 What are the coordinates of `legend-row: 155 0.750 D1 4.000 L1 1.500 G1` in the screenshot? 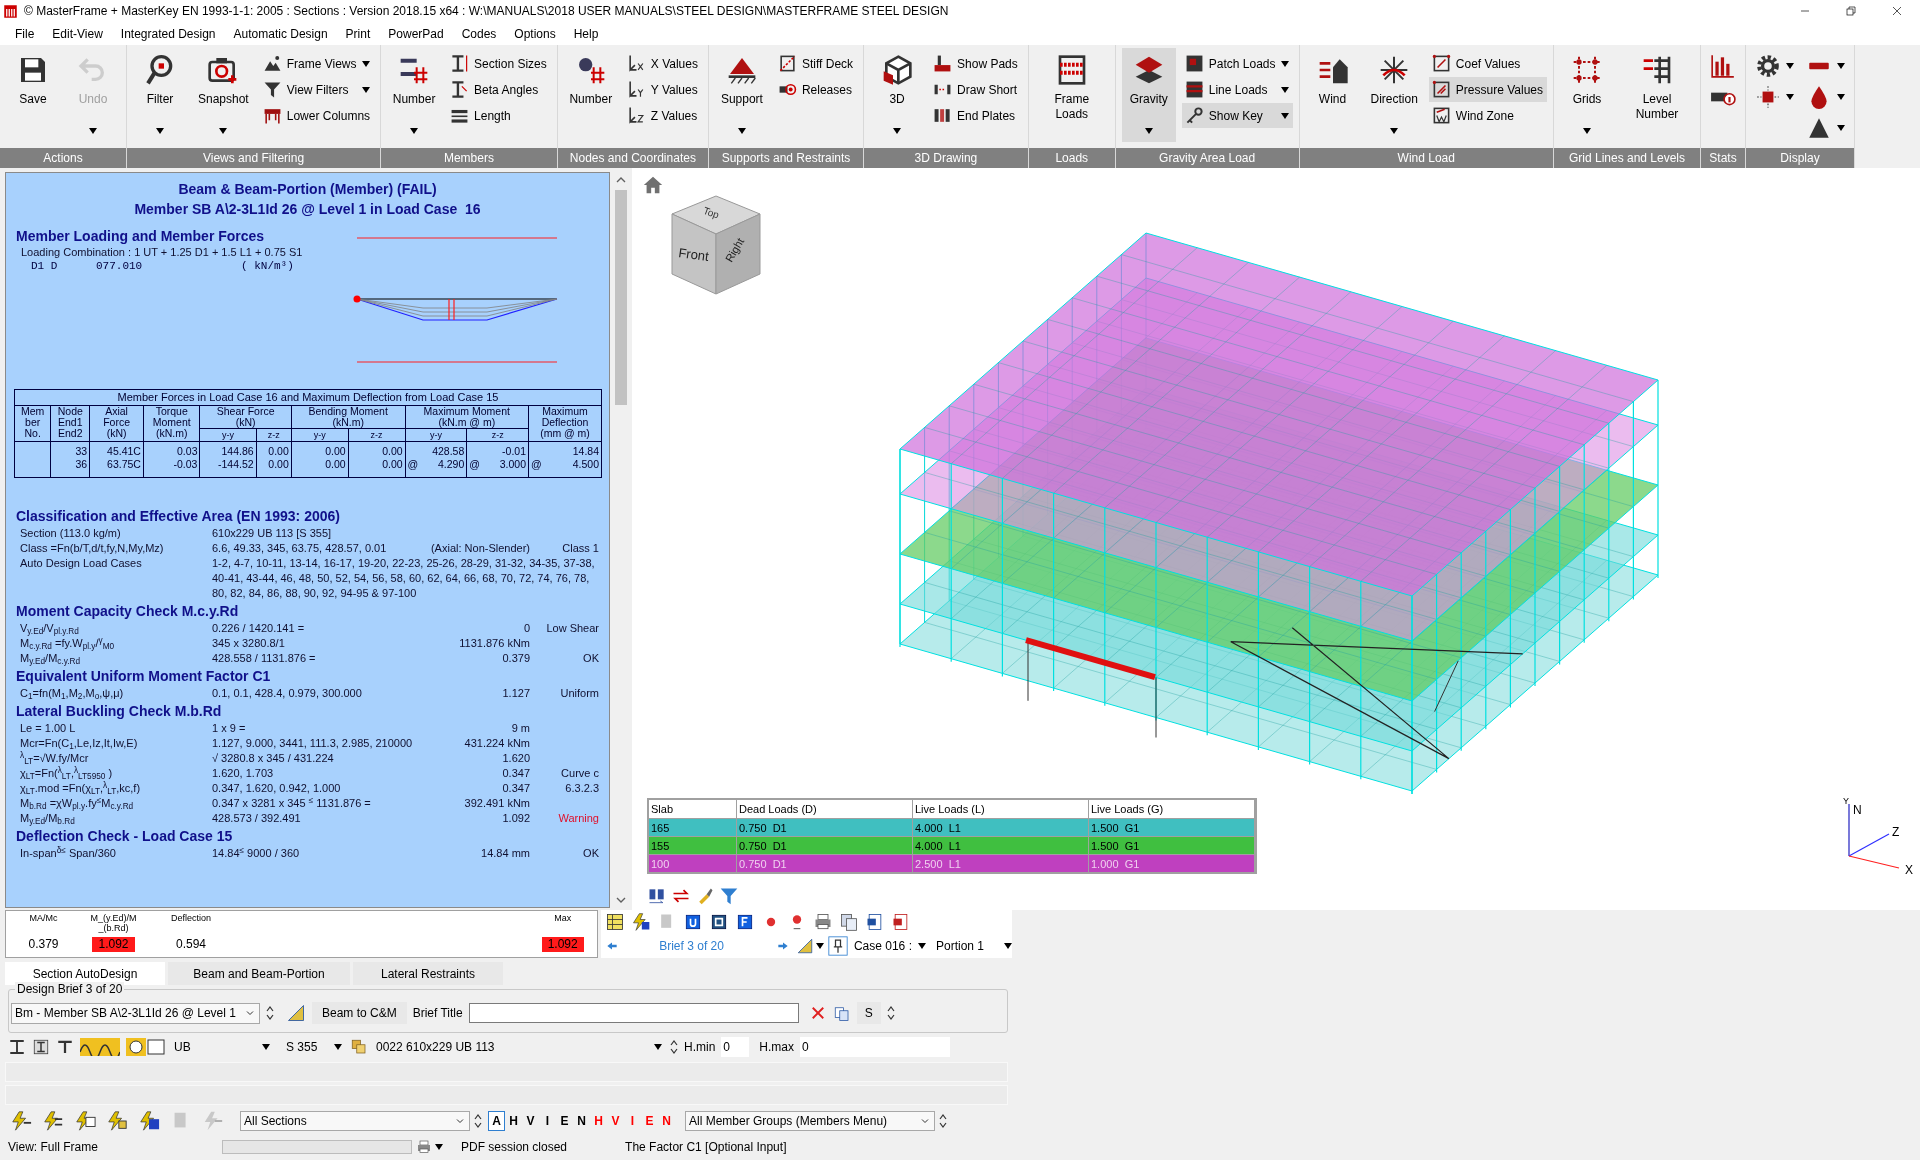 It's located at (952, 845).